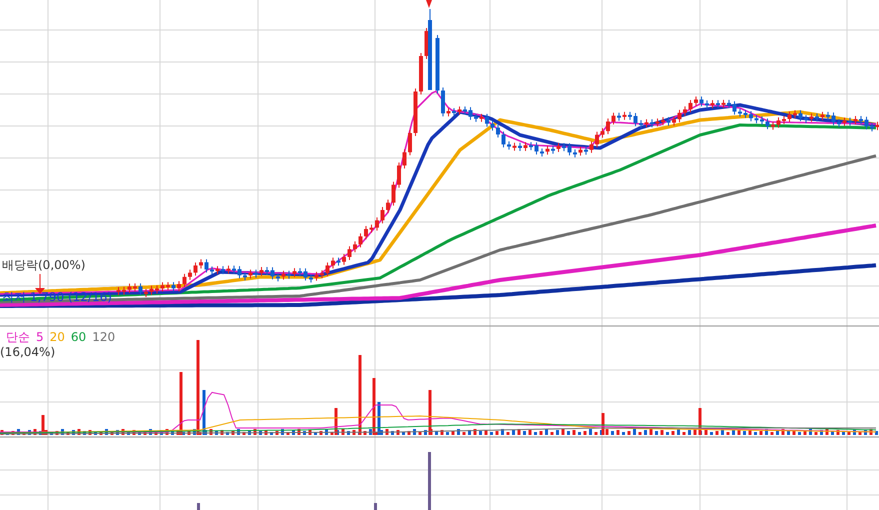 The image size is (879, 510). What do you see at coordinates (429, 4) in the screenshot?
I see `high-marker-icon` at bounding box center [429, 4].